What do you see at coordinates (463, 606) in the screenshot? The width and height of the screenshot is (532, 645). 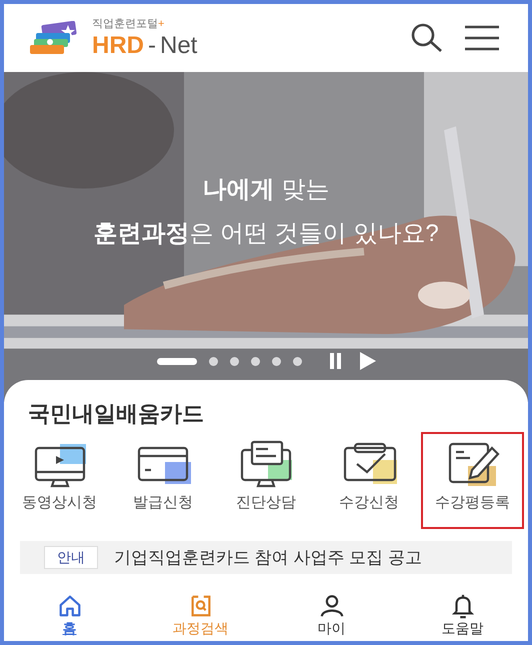 I see `bell-icon` at bounding box center [463, 606].